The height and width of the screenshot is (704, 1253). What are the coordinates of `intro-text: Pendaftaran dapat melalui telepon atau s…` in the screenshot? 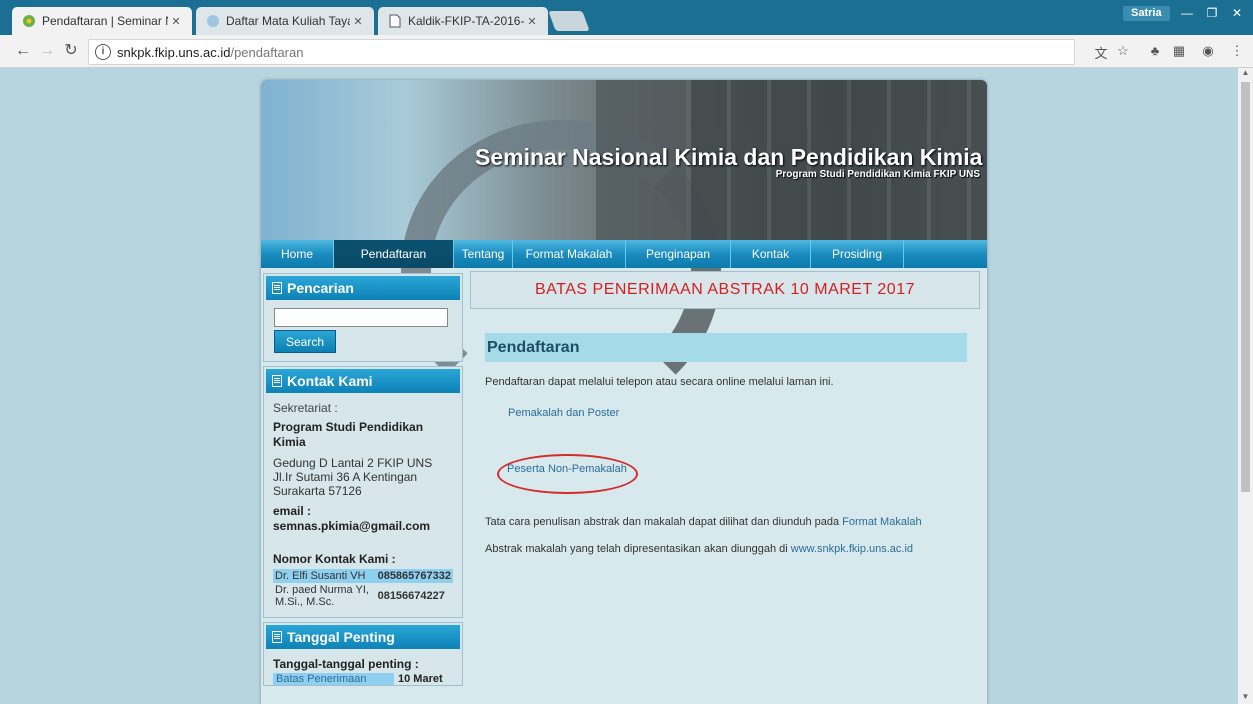 It's located at (659, 382).